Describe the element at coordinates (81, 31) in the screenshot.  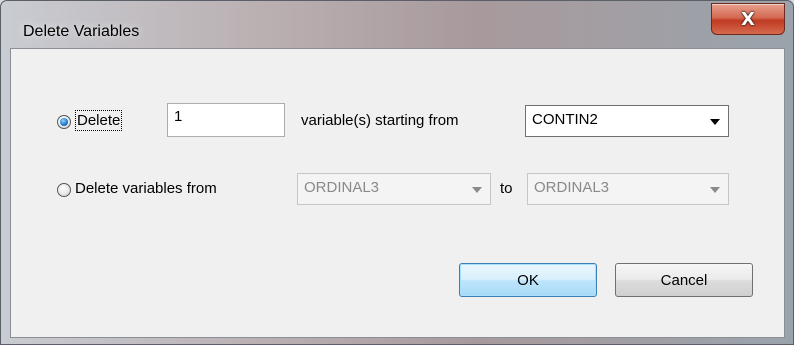
I see `window-title: Delete Variables` at that location.